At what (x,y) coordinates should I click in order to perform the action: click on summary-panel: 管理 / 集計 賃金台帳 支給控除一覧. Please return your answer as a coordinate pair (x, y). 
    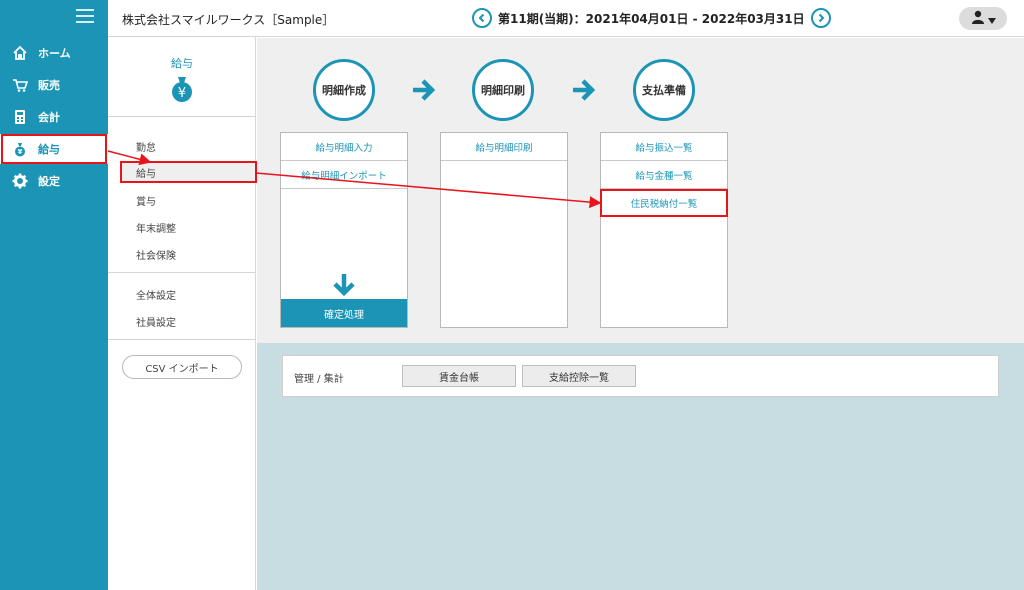
    Looking at the image, I should click on (640, 376).